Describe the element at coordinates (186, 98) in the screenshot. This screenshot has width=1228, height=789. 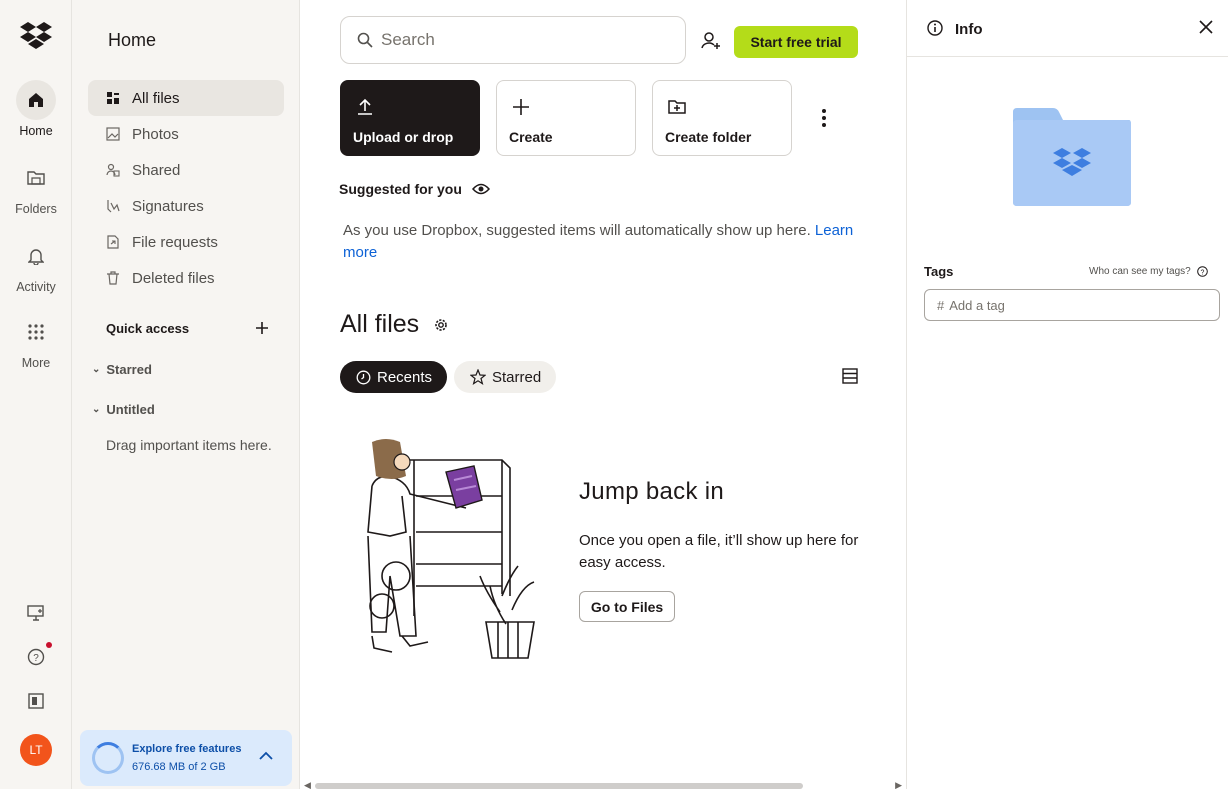
I see `sidebar-item-all-files: All files` at that location.